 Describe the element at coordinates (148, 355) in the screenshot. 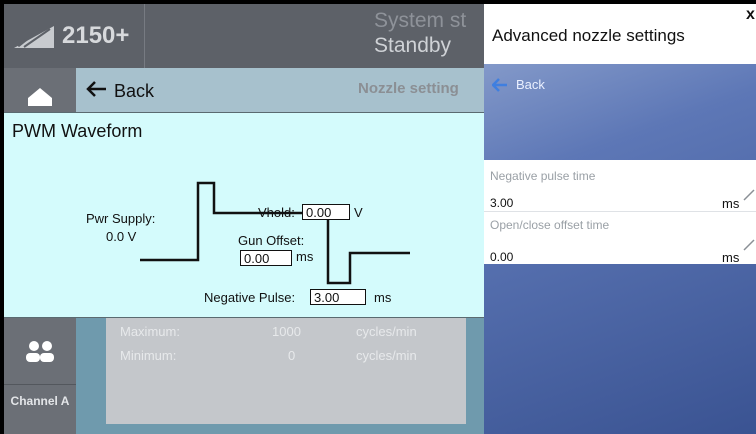

I see `row-label: Minimum:` at that location.